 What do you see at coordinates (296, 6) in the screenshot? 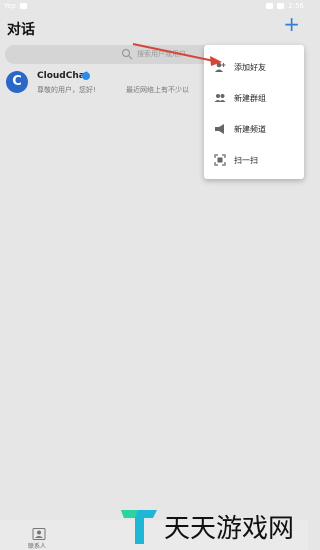
I see `clock: 2:56` at bounding box center [296, 6].